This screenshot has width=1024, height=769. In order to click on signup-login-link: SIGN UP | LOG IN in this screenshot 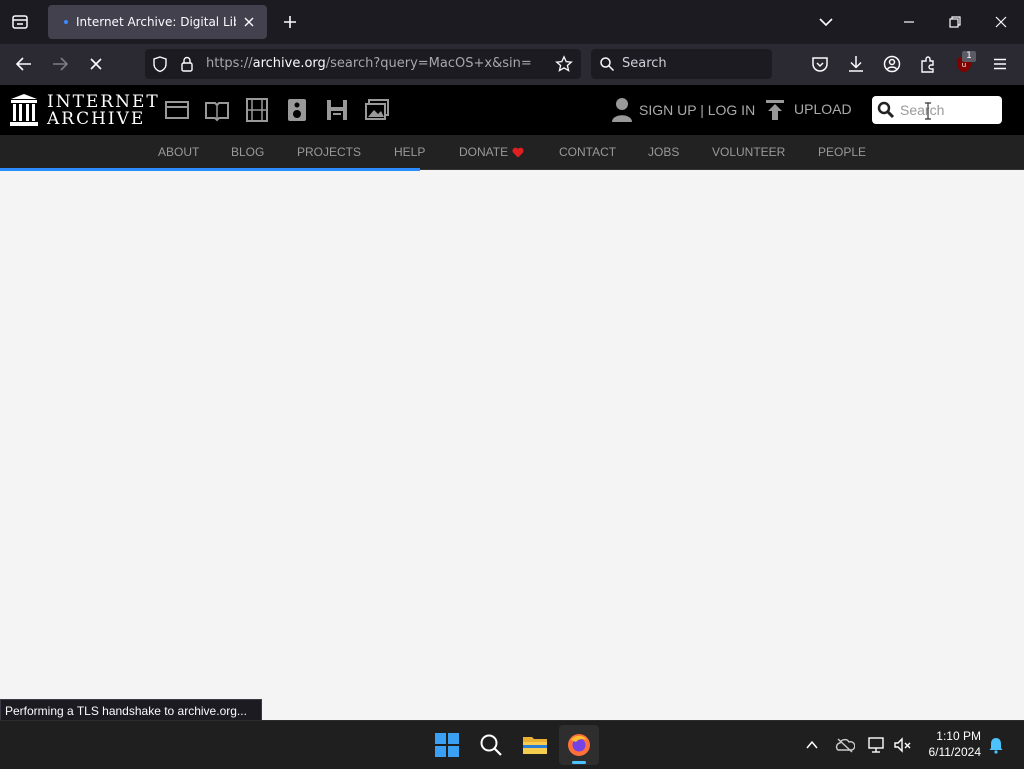, I will do `click(697, 110)`.